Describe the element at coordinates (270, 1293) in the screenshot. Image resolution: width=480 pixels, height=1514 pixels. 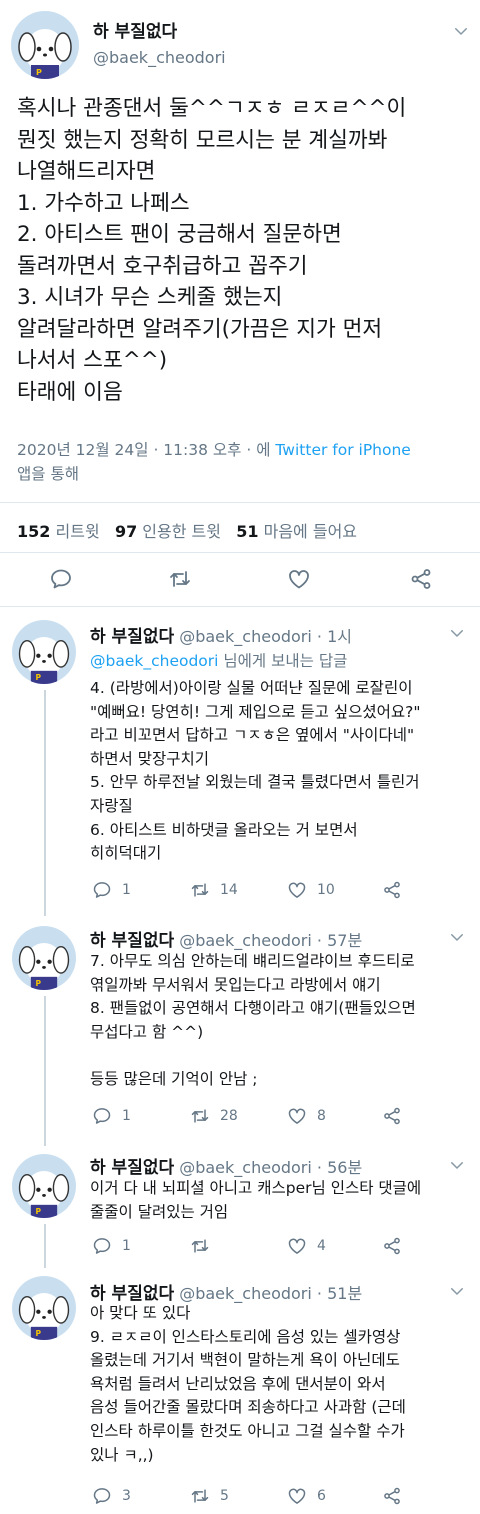
I see `handle-time: @baek_cheodori · 51분` at that location.